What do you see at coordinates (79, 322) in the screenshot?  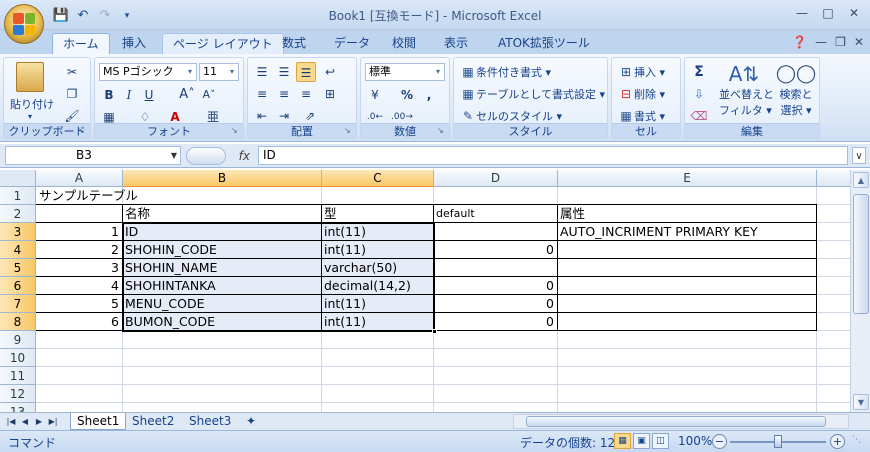 I see `cell-a8: 6` at bounding box center [79, 322].